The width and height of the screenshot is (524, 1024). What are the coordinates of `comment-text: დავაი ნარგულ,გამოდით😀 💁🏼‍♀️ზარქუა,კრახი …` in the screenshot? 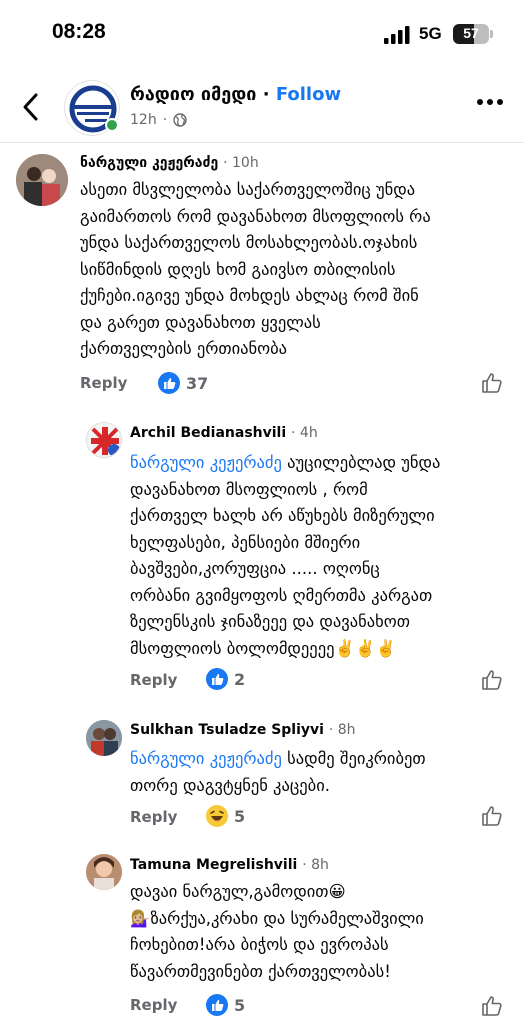 It's located at (277, 931).